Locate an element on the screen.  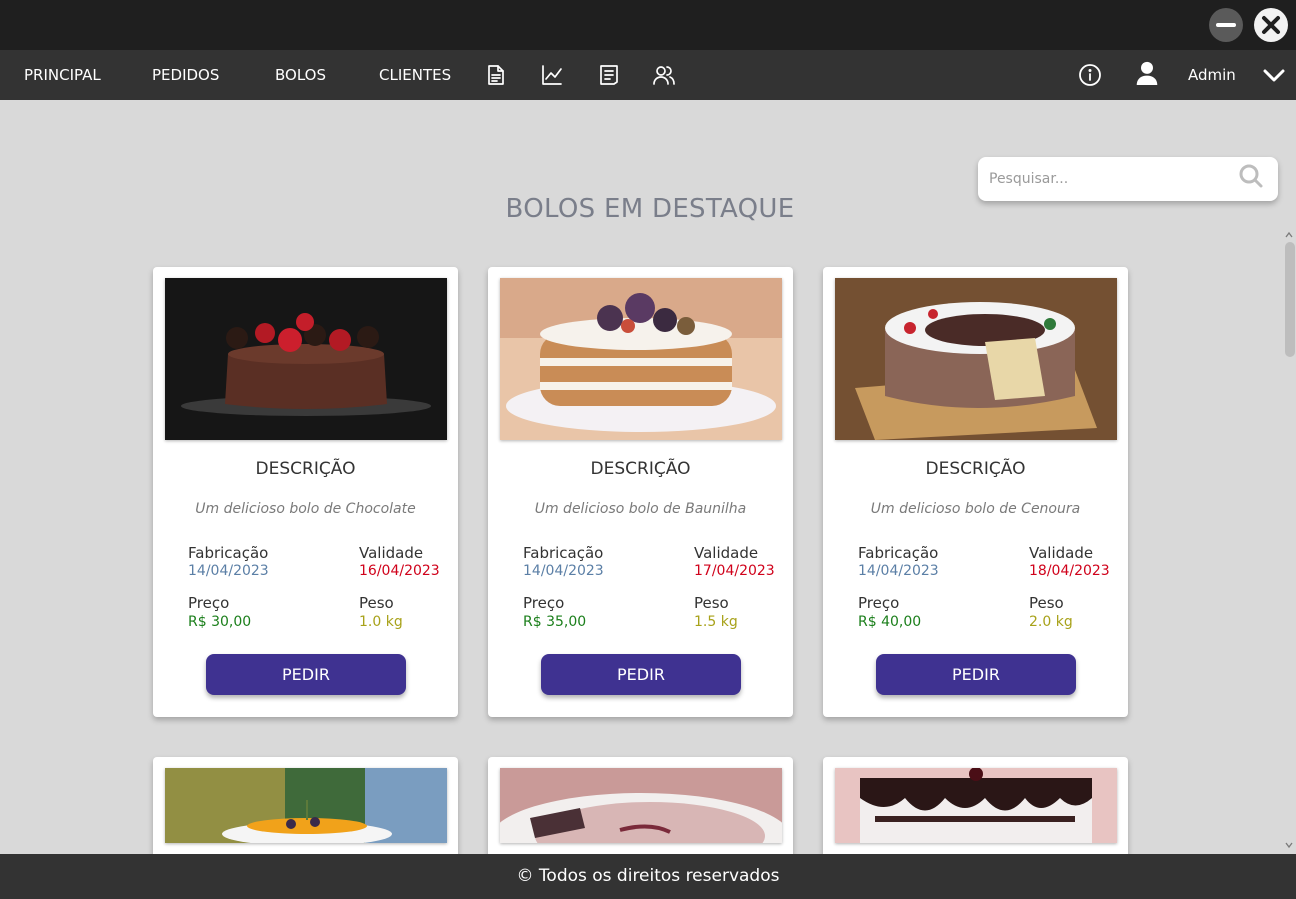
window-titlebar is located at coordinates (648, 25).